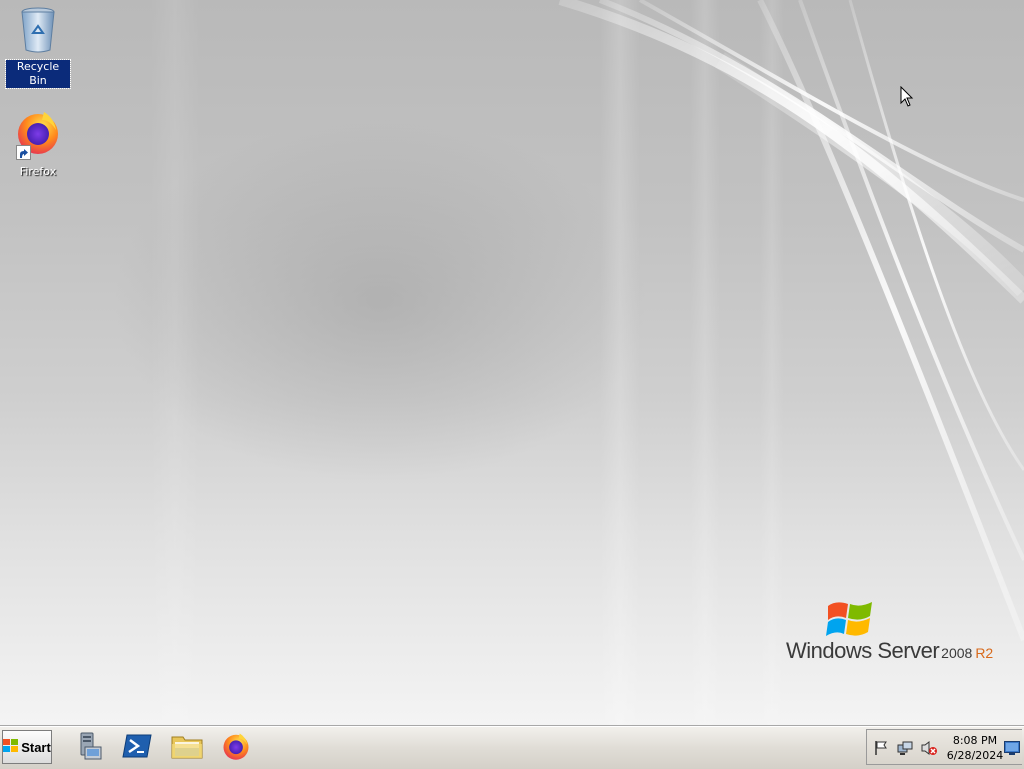 The image size is (1024, 769). I want to click on taskbar: Start 8:08 PM 6/28/2024, so click(512, 747).